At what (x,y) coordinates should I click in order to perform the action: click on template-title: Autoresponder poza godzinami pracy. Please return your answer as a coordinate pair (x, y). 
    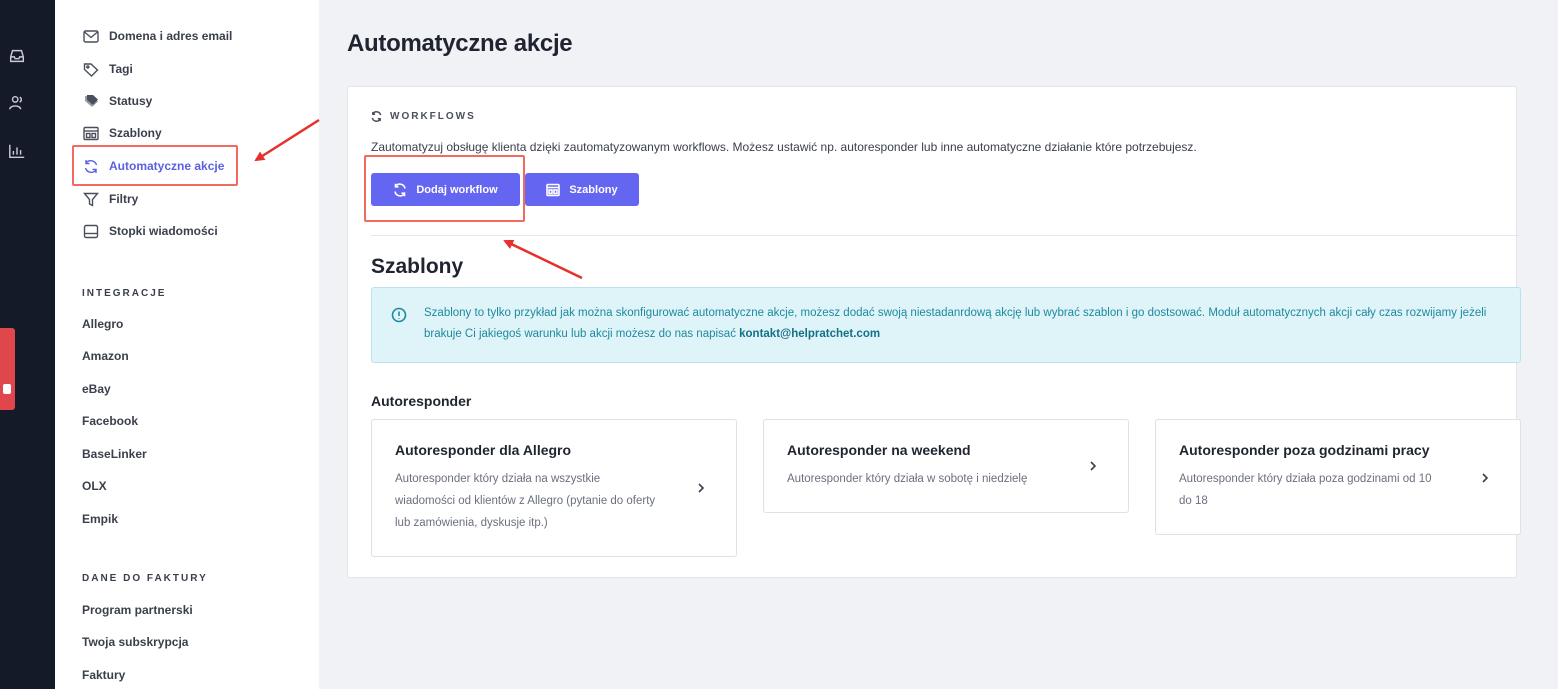
    Looking at the image, I should click on (1304, 450).